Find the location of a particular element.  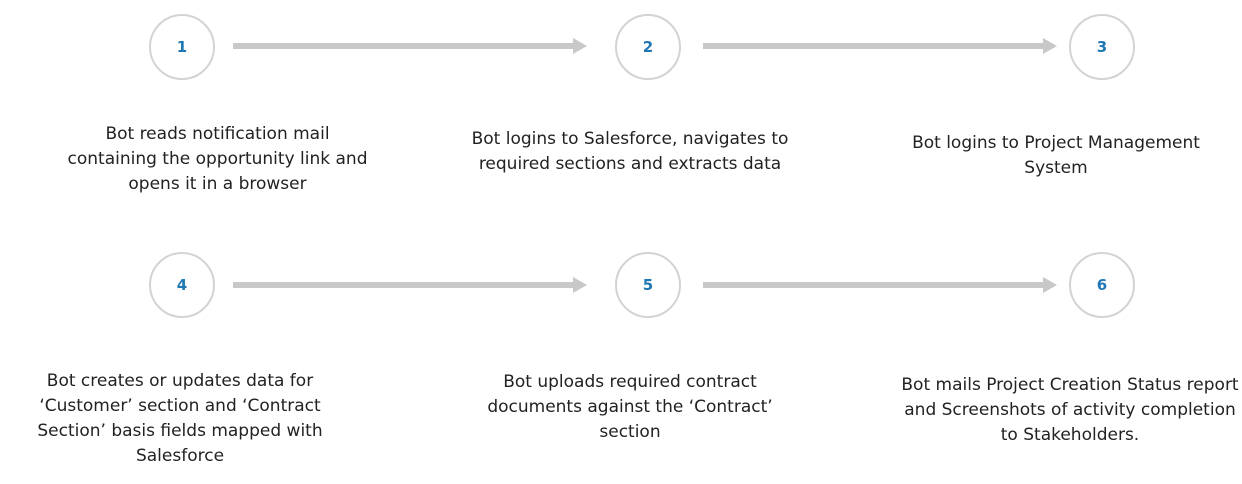

step-6-circle: 6 is located at coordinates (1102, 285).